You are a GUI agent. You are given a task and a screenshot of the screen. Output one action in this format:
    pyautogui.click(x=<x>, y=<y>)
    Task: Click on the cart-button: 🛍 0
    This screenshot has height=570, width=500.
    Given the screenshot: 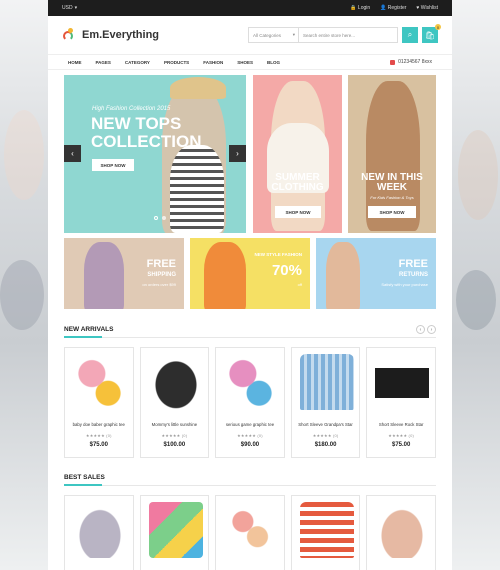 What is the action you would take?
    pyautogui.click(x=431, y=33)
    